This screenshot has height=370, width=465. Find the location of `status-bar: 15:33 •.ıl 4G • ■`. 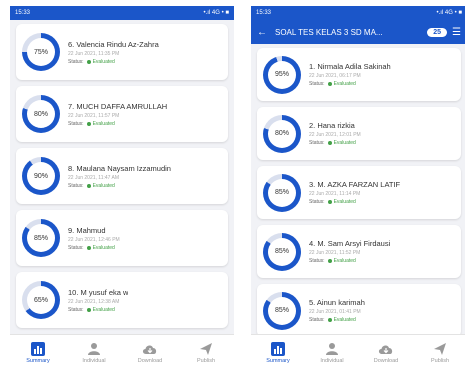

status-bar: 15:33 •.ıl 4G • ■ is located at coordinates (122, 13).